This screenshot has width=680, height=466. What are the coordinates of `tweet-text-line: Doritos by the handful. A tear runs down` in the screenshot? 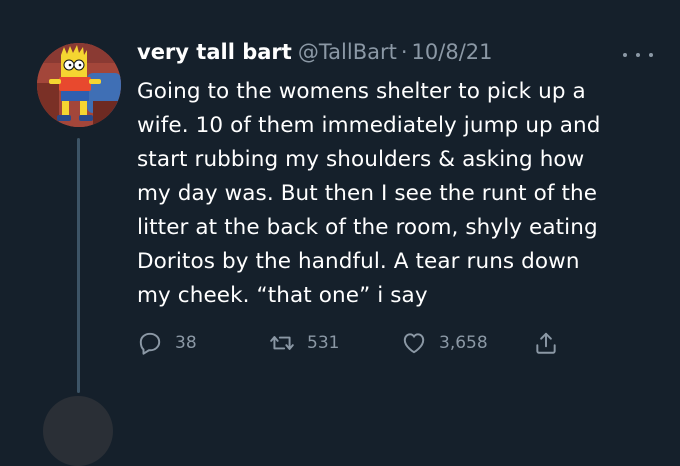 It's located at (358, 261).